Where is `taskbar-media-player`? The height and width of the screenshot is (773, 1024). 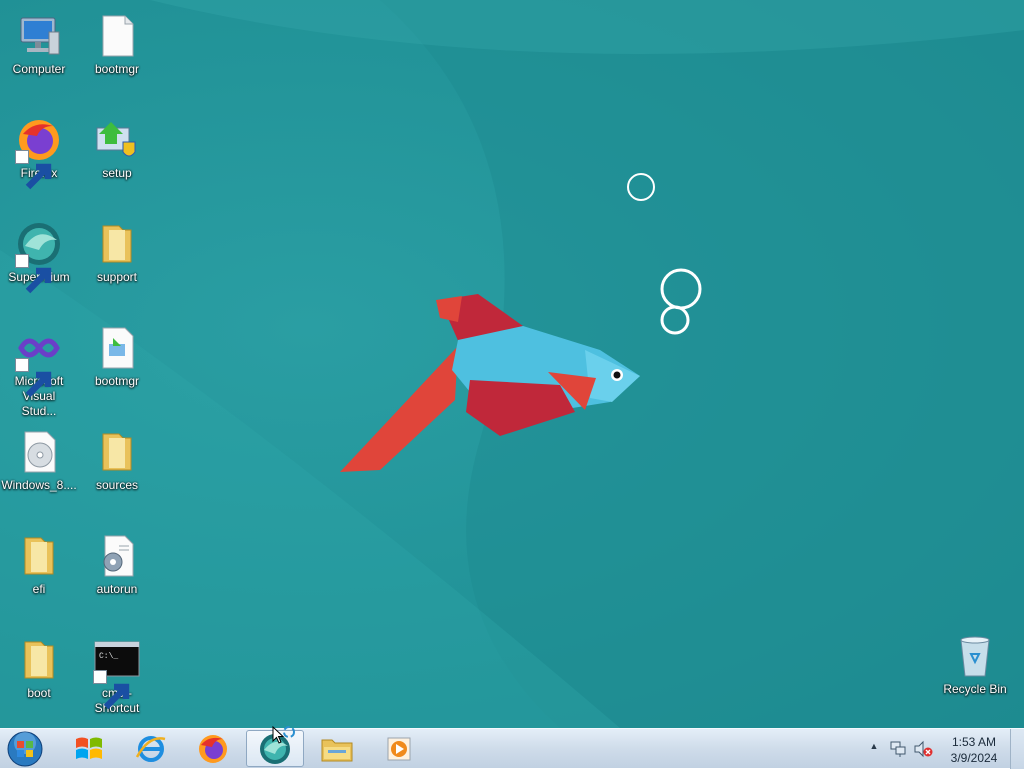
taskbar-media-player is located at coordinates (399, 748).